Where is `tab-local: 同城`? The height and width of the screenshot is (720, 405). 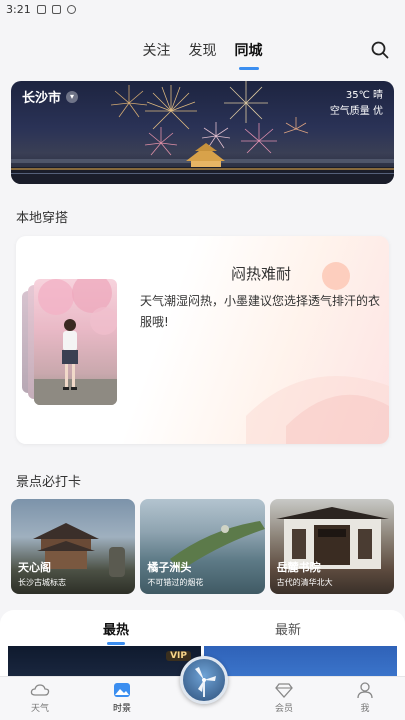
tab-local: 同城 is located at coordinates (249, 50).